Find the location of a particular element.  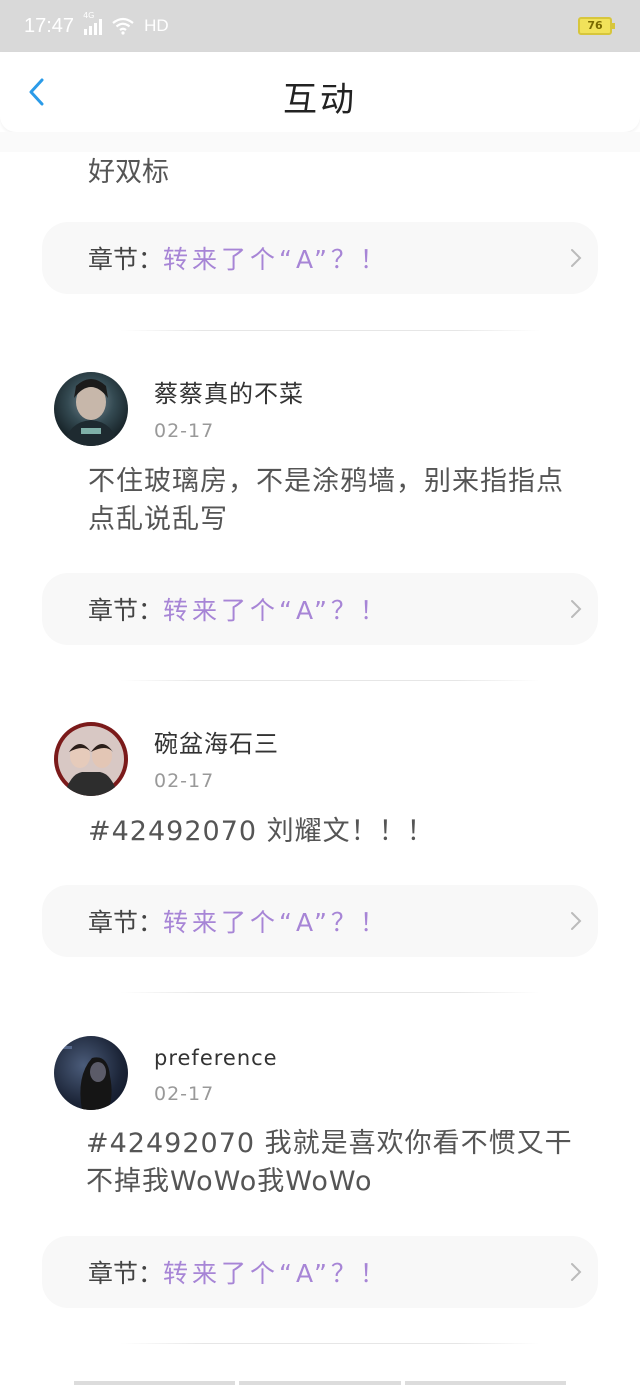

page-title: 互动 is located at coordinates (320, 100).